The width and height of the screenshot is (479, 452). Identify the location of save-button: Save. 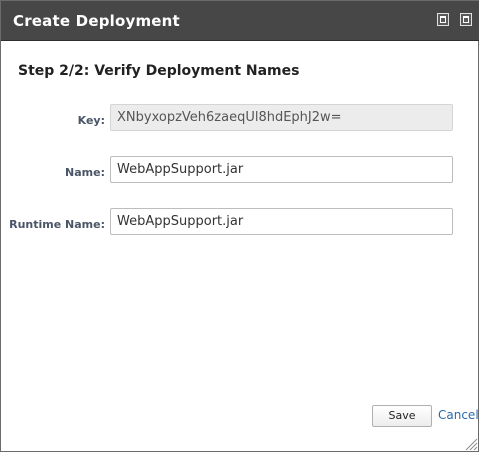
(402, 416).